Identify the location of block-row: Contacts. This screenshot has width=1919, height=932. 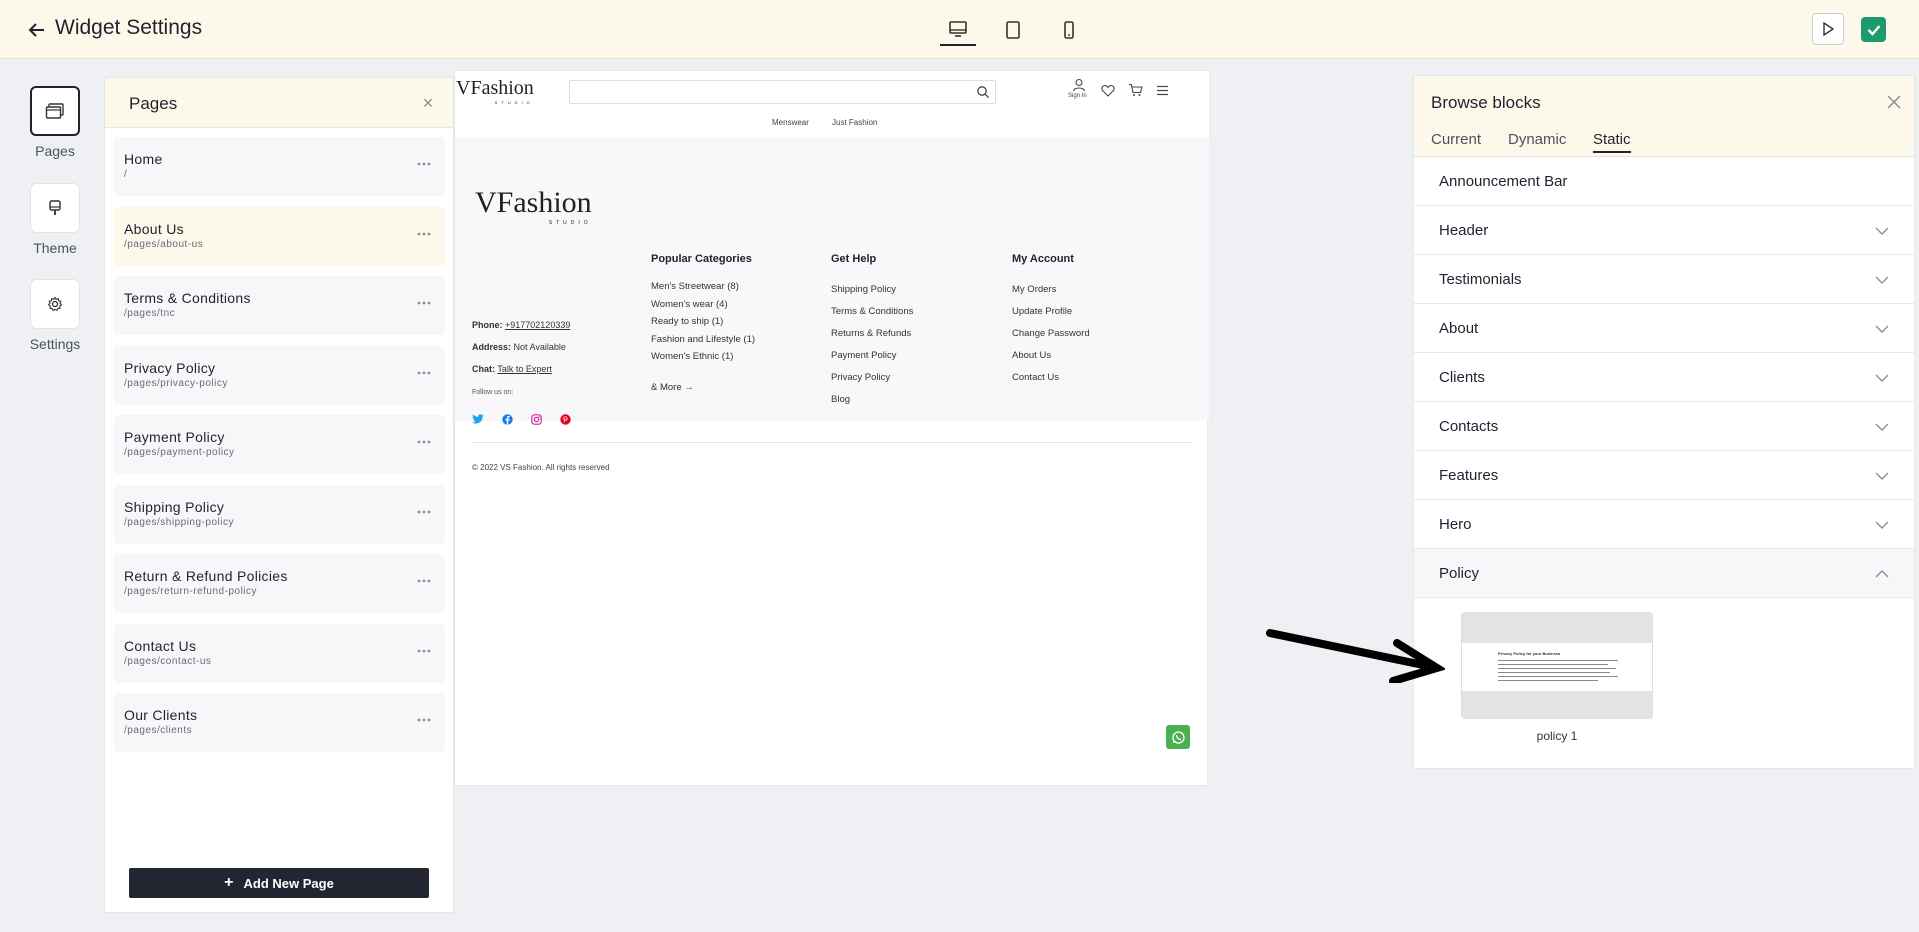
(1664, 426).